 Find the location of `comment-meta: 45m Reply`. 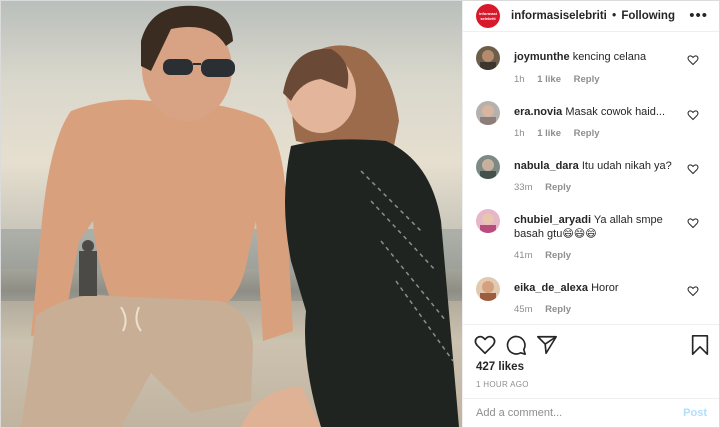

comment-meta: 45m Reply is located at coordinates (547, 309).